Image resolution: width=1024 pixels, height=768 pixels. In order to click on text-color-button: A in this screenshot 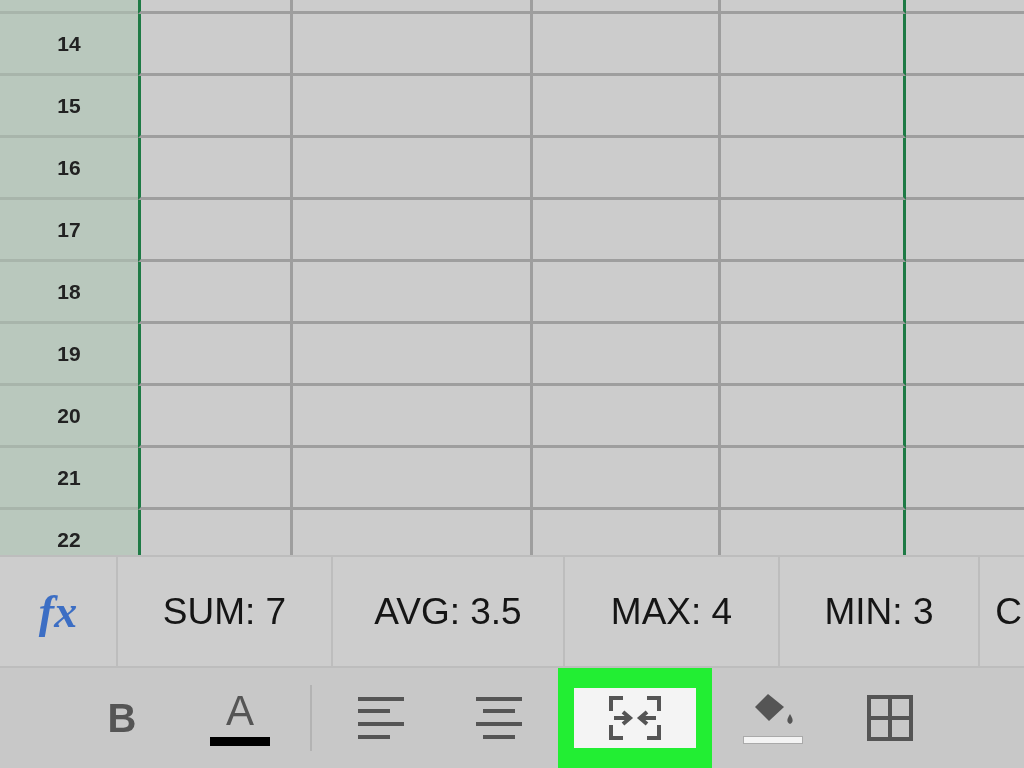, I will do `click(240, 718)`.